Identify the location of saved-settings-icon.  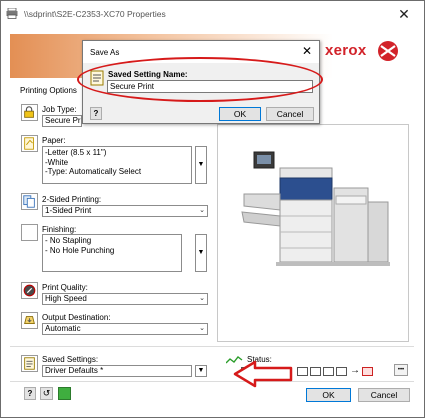
(29, 363).